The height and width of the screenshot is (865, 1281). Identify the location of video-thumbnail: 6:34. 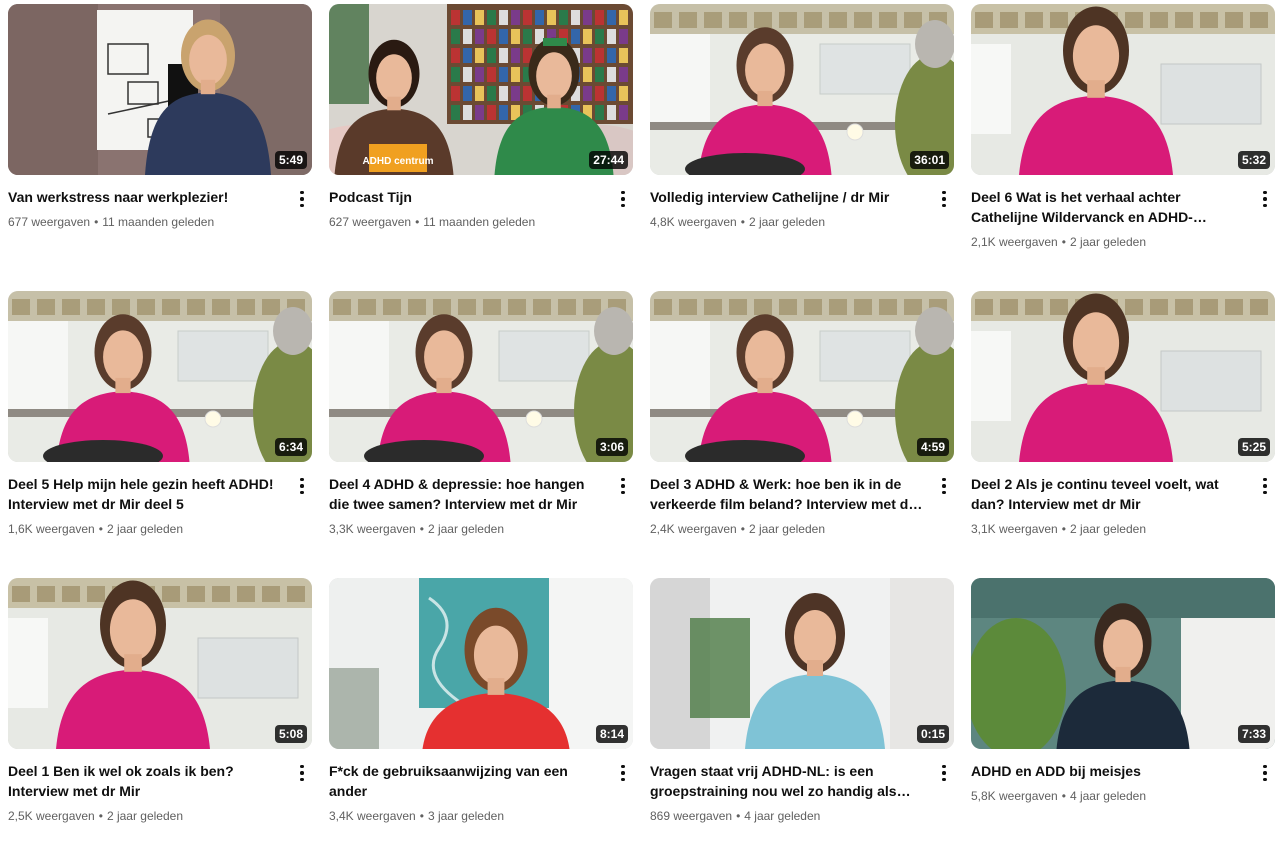
(160, 376).